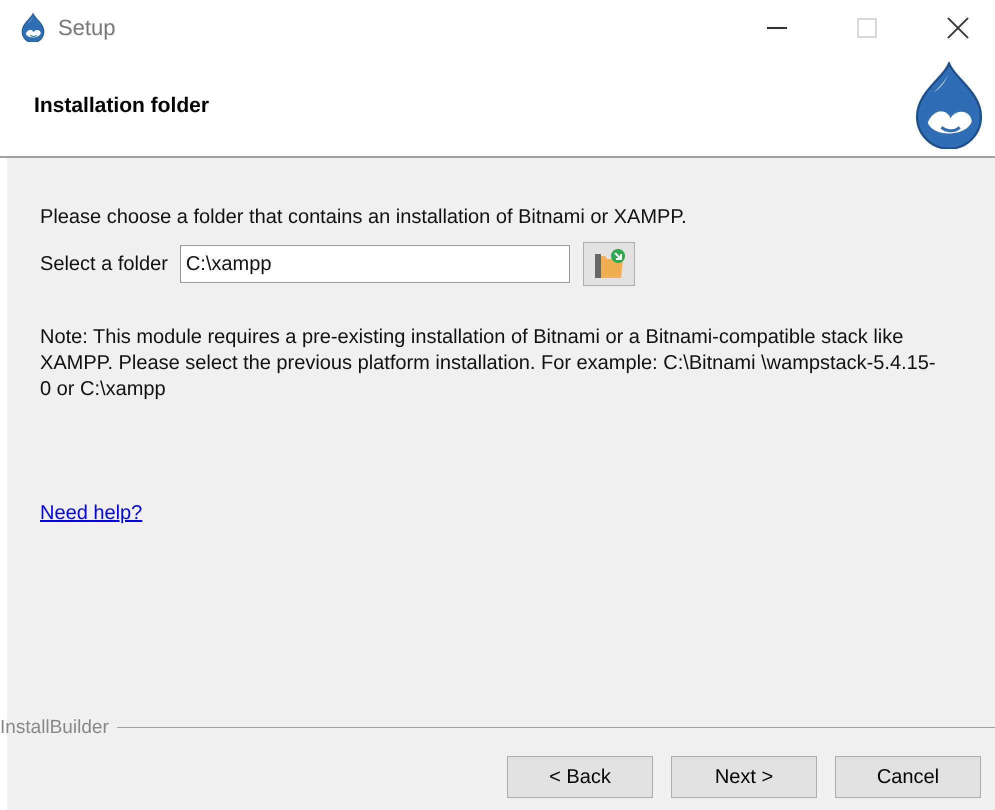 The width and height of the screenshot is (995, 810). Describe the element at coordinates (608, 264) in the screenshot. I see `browse-button` at that location.